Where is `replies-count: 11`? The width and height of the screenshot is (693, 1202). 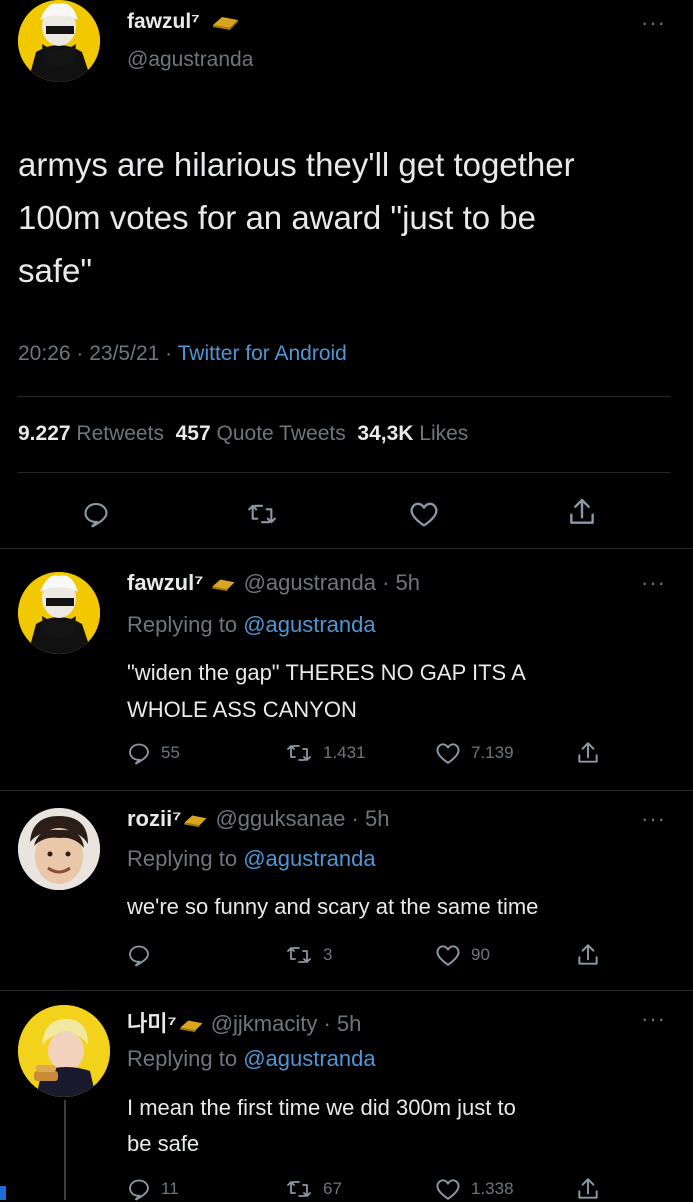
replies-count: 11 is located at coordinates (170, 1188).